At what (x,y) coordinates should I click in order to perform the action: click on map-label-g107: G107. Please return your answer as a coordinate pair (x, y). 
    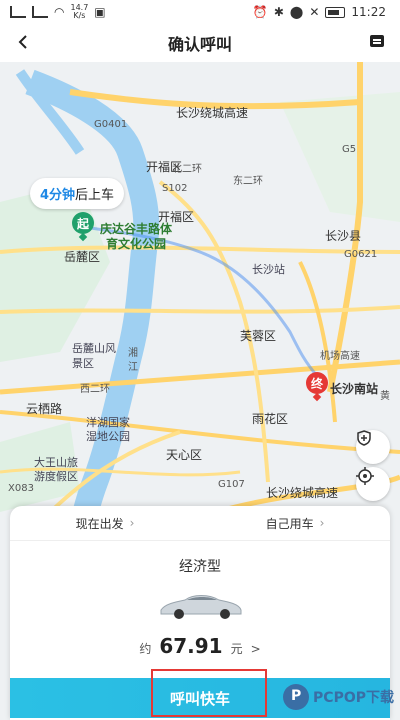
    Looking at the image, I should click on (231, 484).